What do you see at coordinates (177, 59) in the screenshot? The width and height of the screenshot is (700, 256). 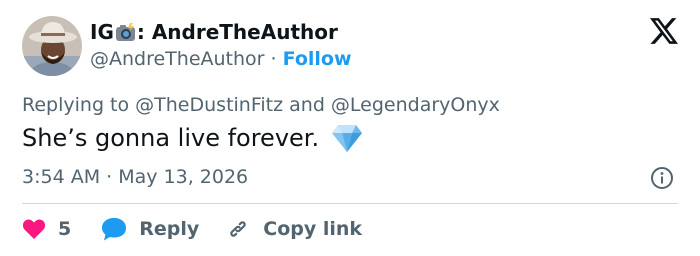 I see `author-handle: @AndreTheAuthor` at bounding box center [177, 59].